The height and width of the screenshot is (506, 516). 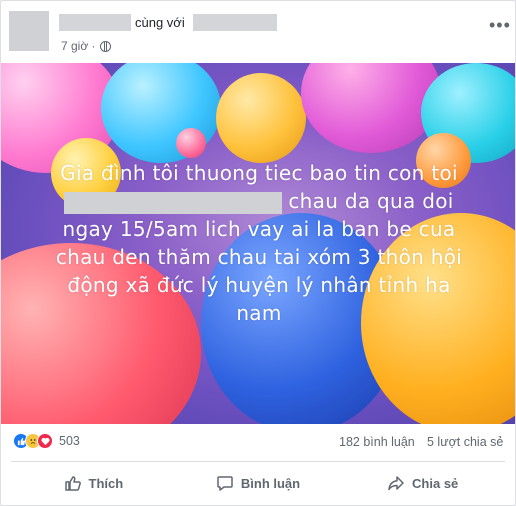 I want to click on comment-button: Bình luận, so click(x=258, y=483).